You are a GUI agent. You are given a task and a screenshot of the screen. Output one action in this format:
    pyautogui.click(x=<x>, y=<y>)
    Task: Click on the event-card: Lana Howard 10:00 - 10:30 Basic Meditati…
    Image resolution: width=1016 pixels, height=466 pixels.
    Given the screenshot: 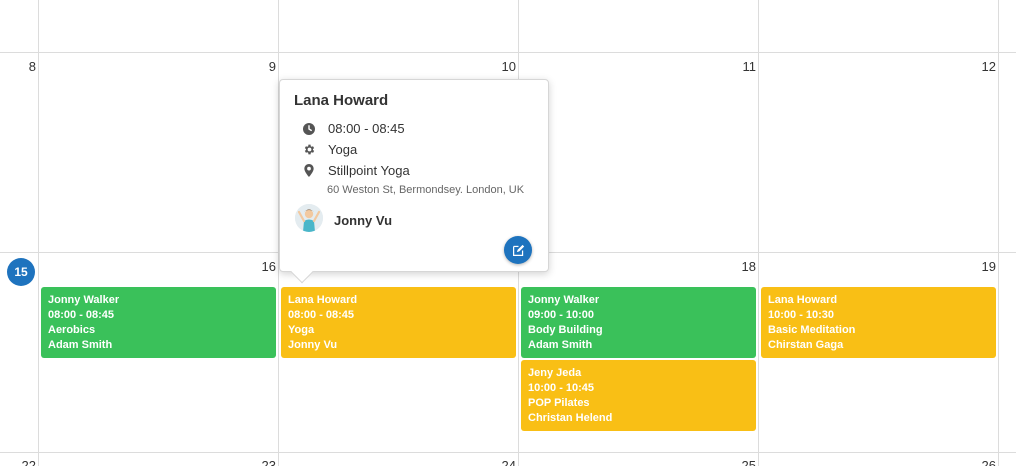 What is the action you would take?
    pyautogui.click(x=878, y=322)
    